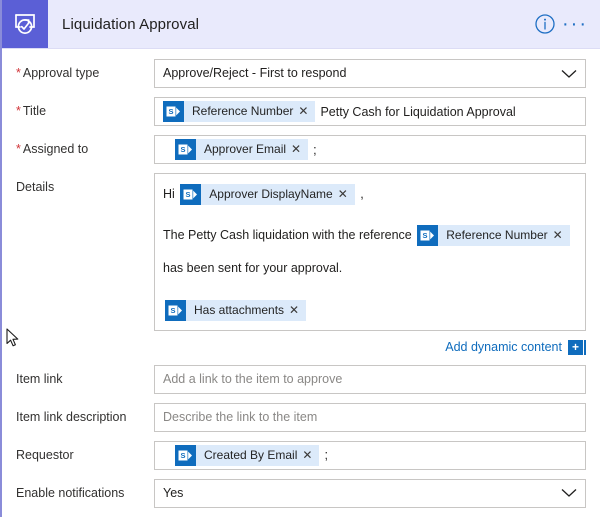 This screenshot has width=600, height=517. What do you see at coordinates (239, 309) in the screenshot?
I see `token-label: Has attachments` at bounding box center [239, 309].